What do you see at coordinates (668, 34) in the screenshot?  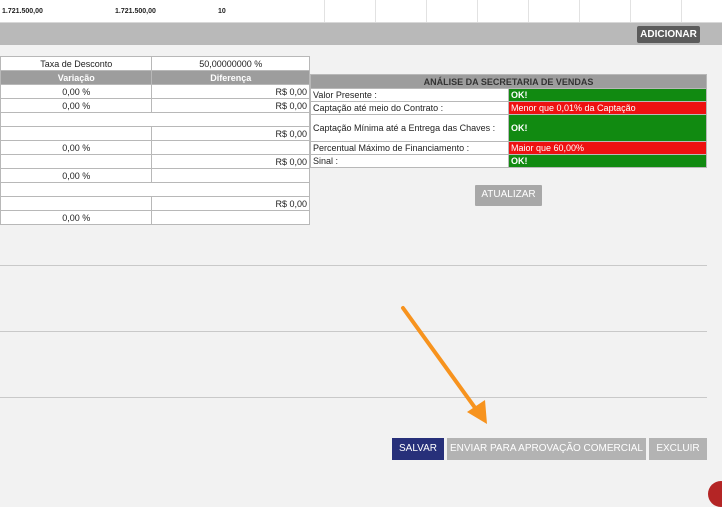 I see `add-button: ADICIONAR` at bounding box center [668, 34].